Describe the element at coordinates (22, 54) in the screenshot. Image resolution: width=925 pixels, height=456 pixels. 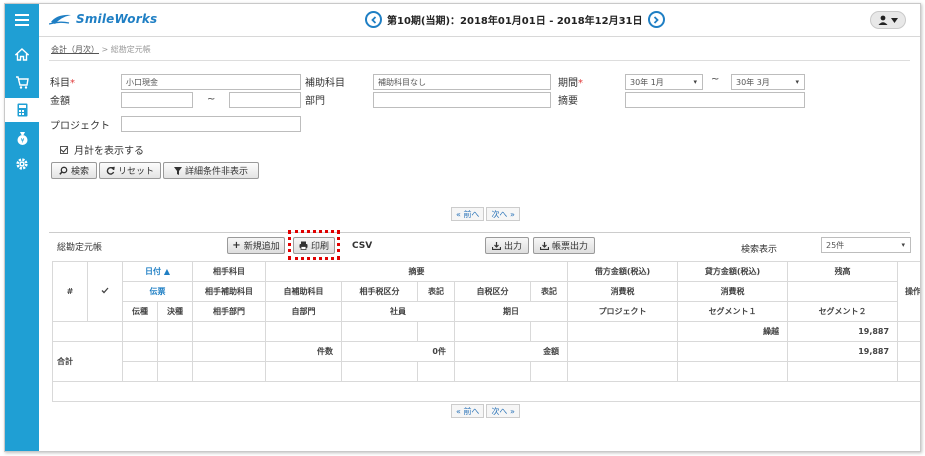
I see `home-icon` at that location.